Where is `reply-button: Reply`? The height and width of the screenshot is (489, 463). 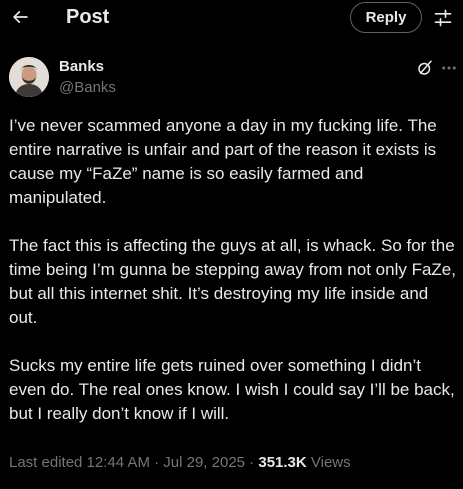 reply-button: Reply is located at coordinates (386, 17).